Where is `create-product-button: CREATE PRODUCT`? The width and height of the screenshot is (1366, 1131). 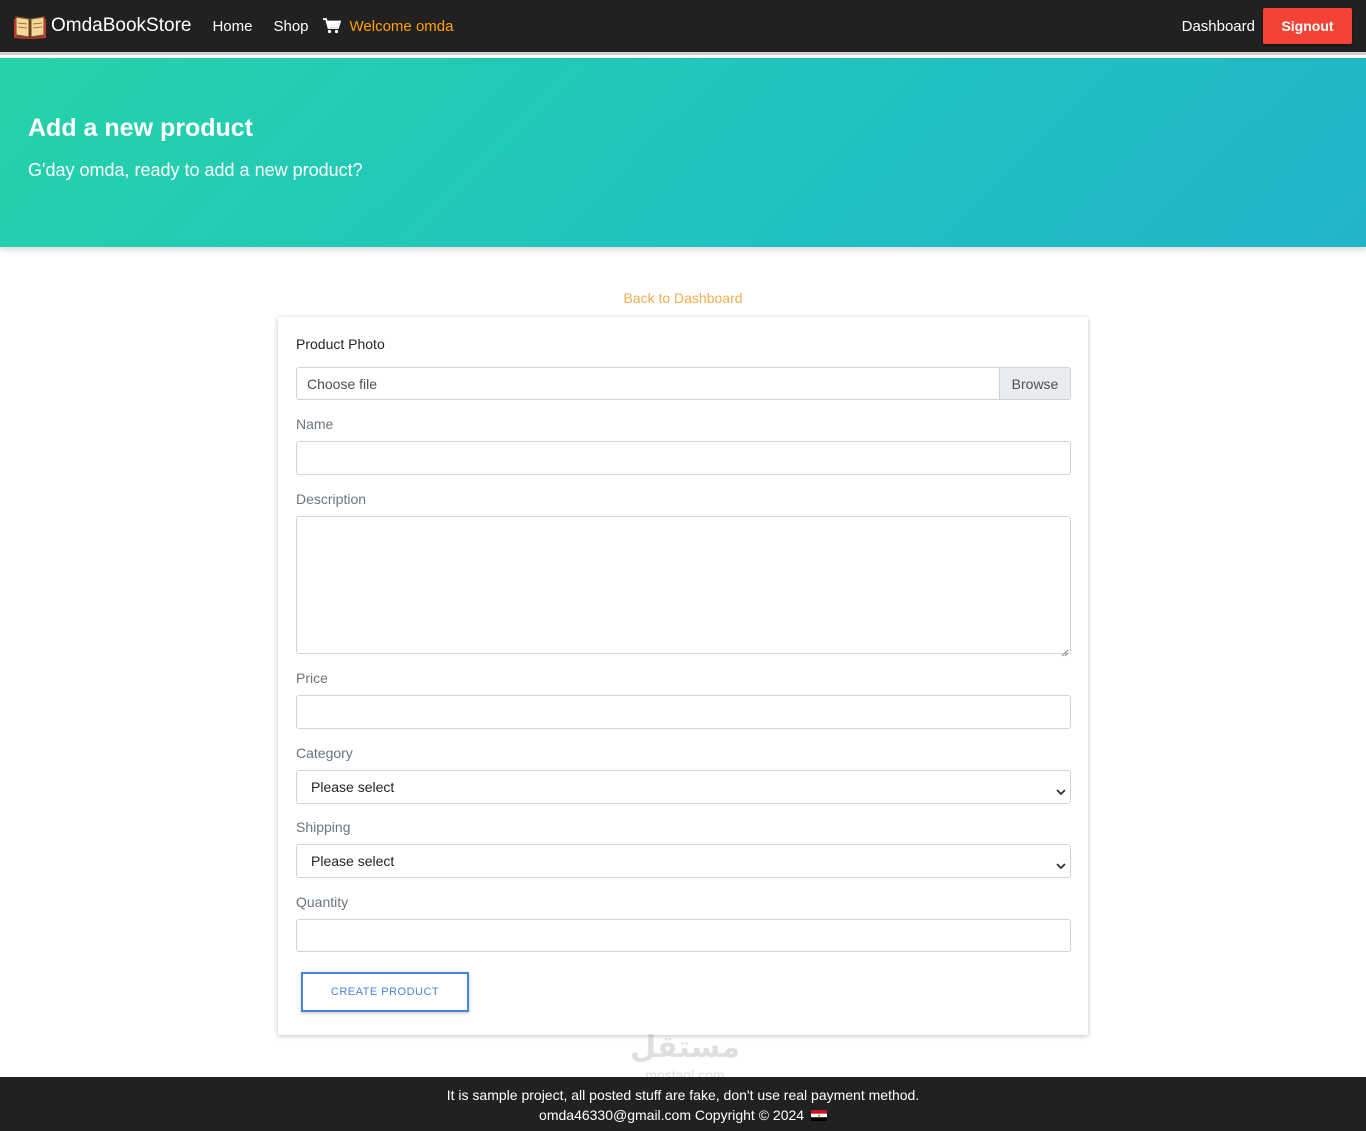
create-product-button: CREATE PRODUCT is located at coordinates (385, 992).